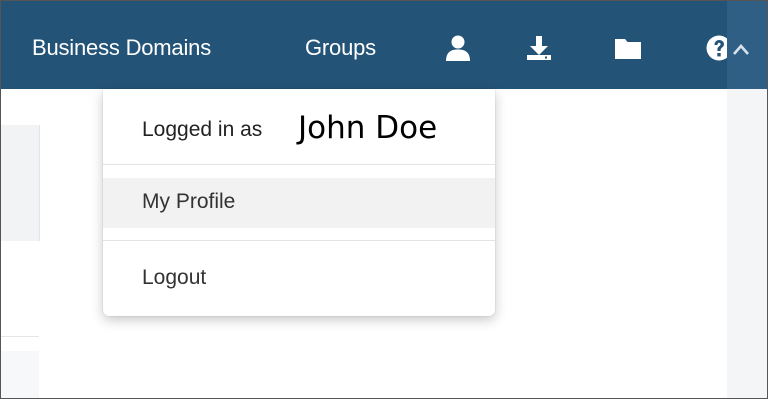 The image size is (768, 399). What do you see at coordinates (539, 48) in the screenshot?
I see `download-icon` at bounding box center [539, 48].